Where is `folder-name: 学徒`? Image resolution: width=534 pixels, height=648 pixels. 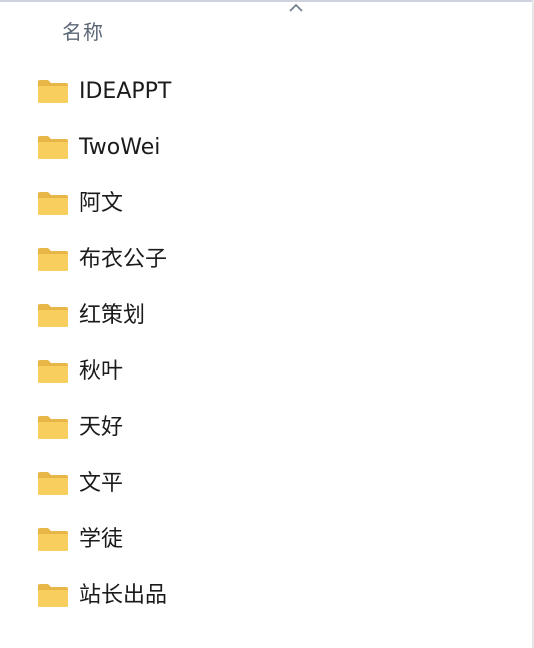 folder-name: 学徒 is located at coordinates (101, 539).